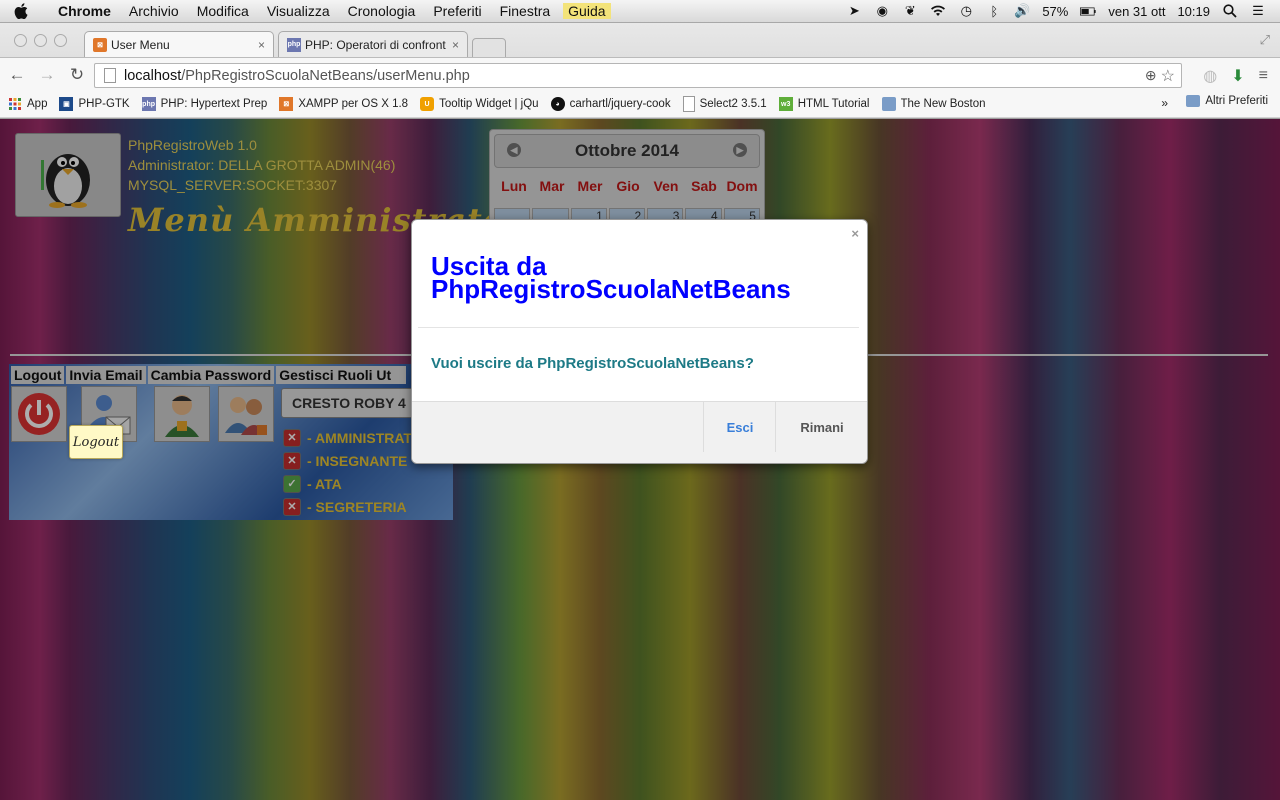 This screenshot has width=1280, height=800. Describe the element at coordinates (457, 11) in the screenshot. I see `menu-preferiti: Preferiti` at that location.